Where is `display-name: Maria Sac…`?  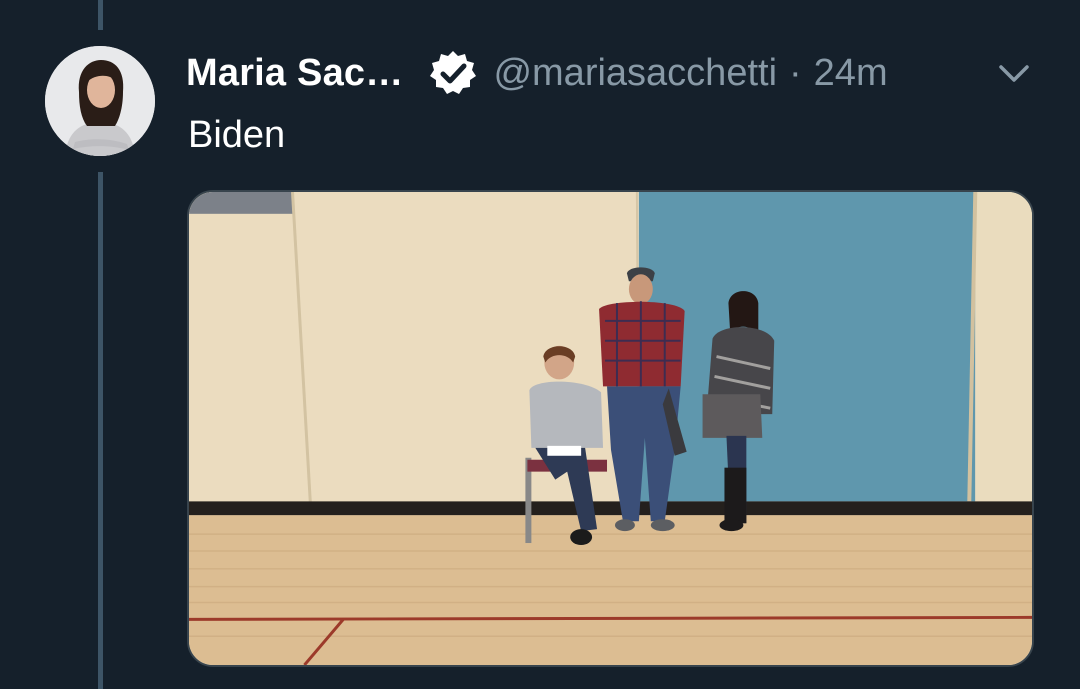 display-name: Maria Sac… is located at coordinates (294, 73).